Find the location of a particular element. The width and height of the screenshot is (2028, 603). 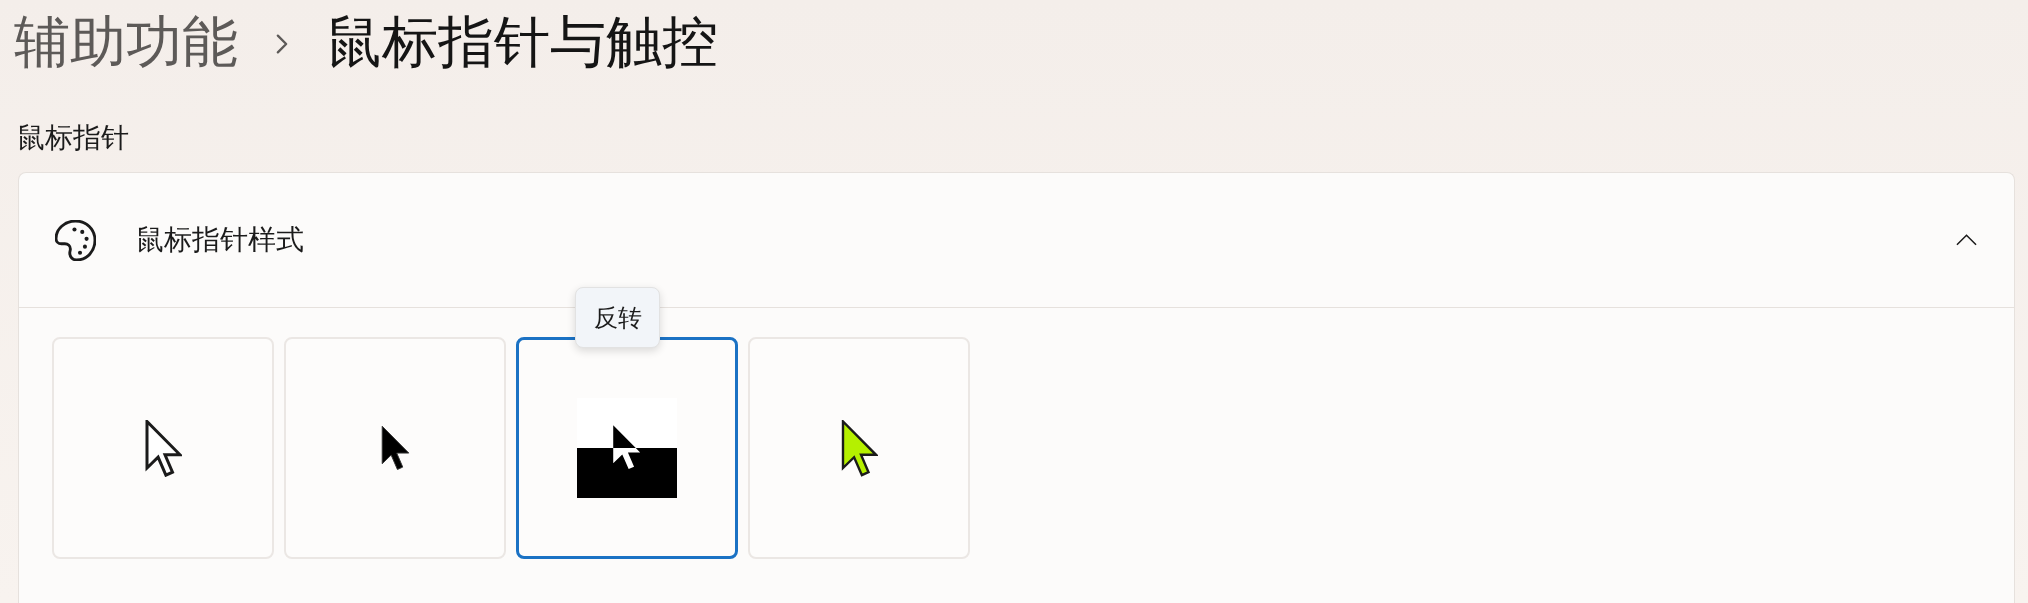

palette-icon is located at coordinates (75, 240).